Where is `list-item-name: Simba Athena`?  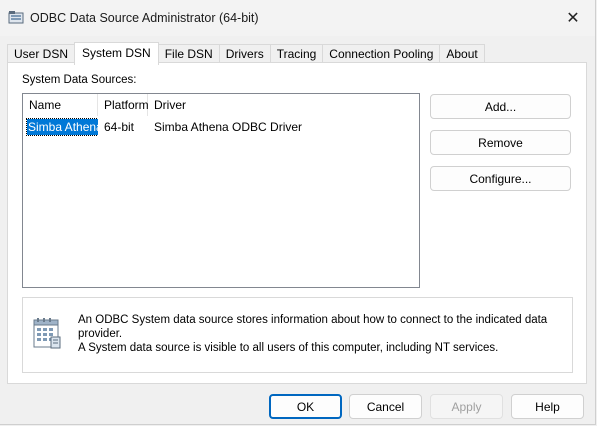
list-item-name: Simba Athena is located at coordinates (62, 127).